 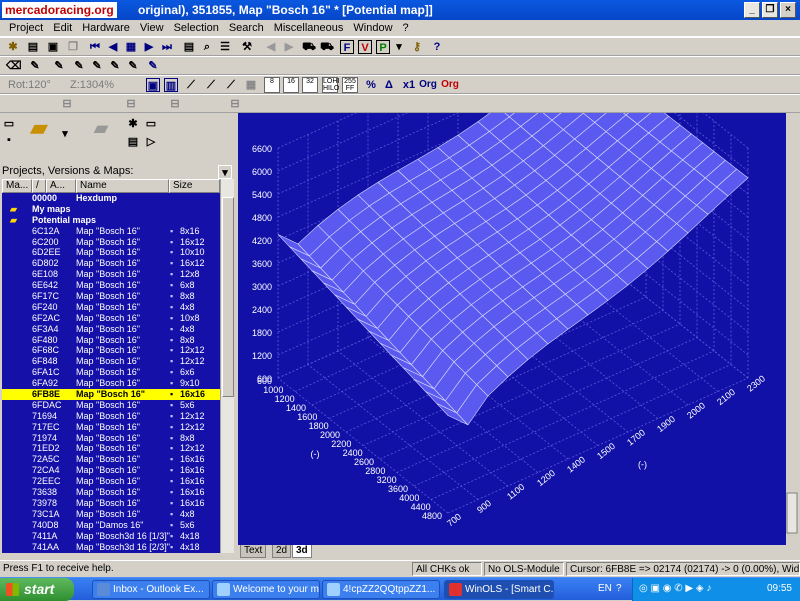 I want to click on list-item: 71ED2Map "Bosch 16"▪12x12, so click(x=111, y=448).